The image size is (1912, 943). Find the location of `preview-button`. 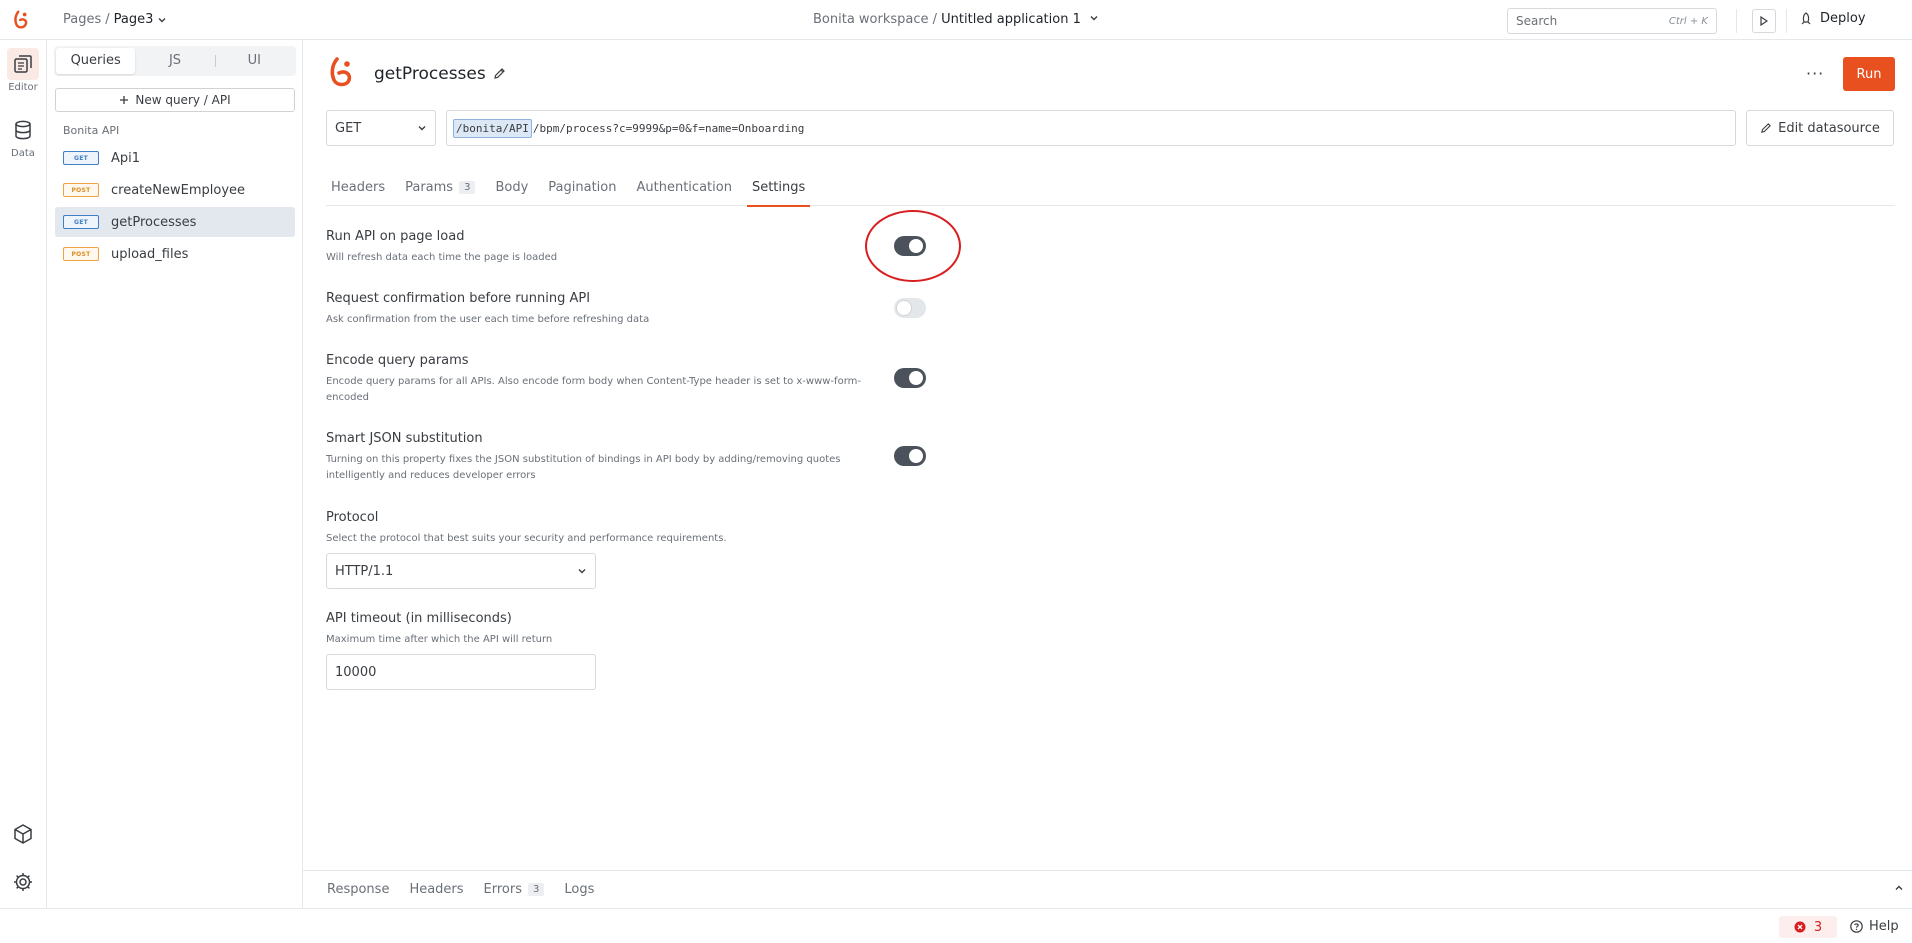

preview-button is located at coordinates (1764, 21).